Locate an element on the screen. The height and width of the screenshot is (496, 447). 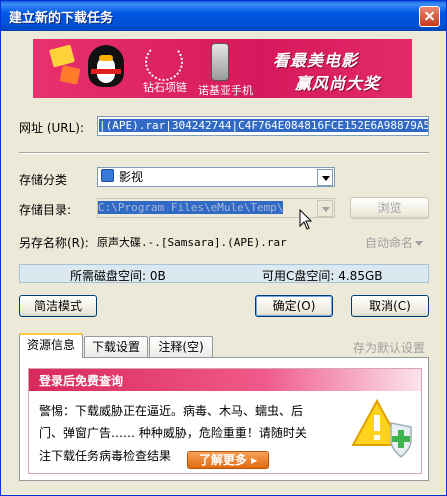
divider is located at coordinates (224, 153).